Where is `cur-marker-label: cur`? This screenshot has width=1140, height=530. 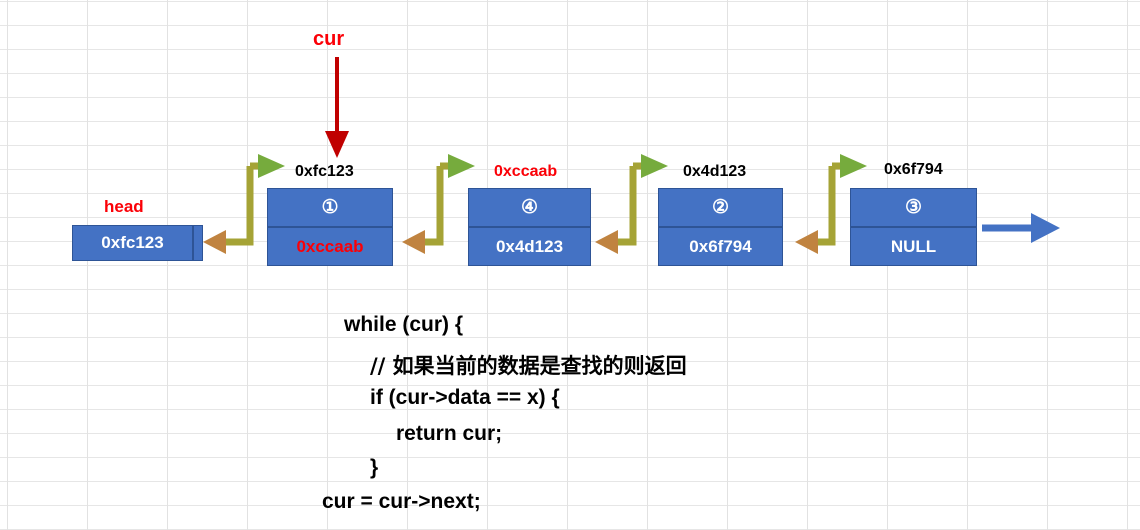 cur-marker-label: cur is located at coordinates (329, 39).